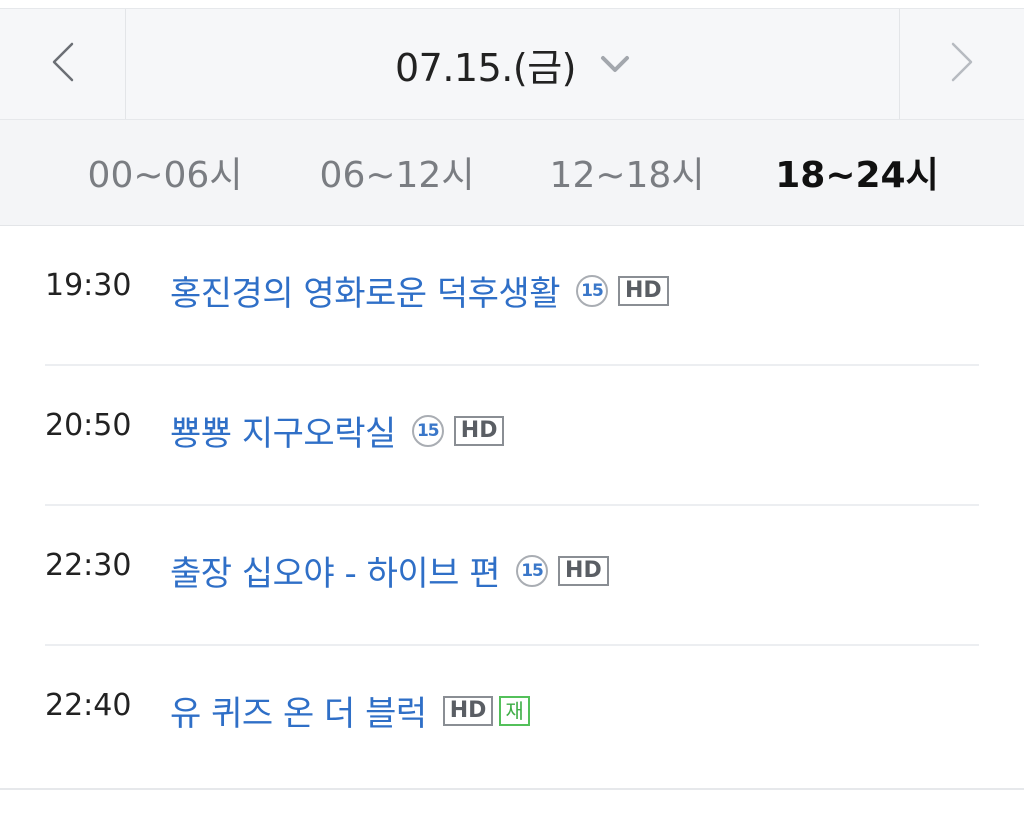 This screenshot has width=1024, height=817. I want to click on next-day-button, so click(961, 64).